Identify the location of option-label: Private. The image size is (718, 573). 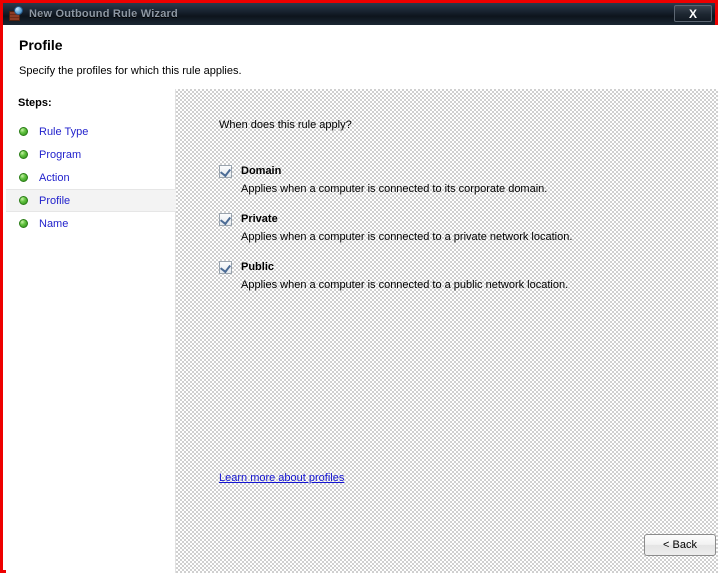
(259, 219).